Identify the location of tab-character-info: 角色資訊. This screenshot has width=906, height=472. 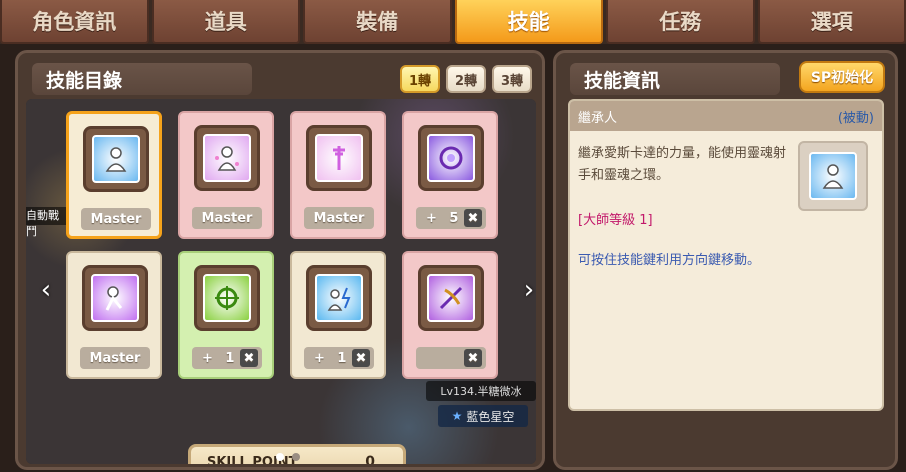
(74, 22).